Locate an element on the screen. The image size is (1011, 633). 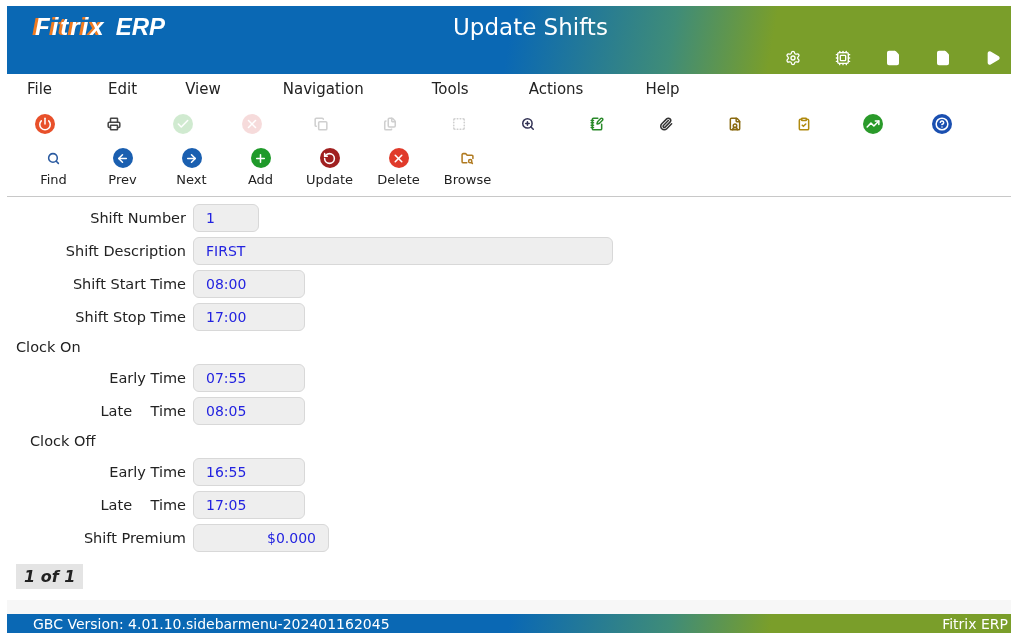
section-label: Clock On is located at coordinates (49, 347).